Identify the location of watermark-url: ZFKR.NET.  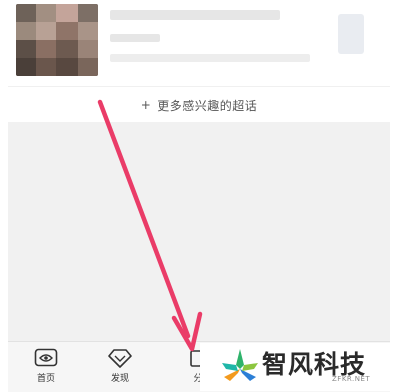
(351, 379).